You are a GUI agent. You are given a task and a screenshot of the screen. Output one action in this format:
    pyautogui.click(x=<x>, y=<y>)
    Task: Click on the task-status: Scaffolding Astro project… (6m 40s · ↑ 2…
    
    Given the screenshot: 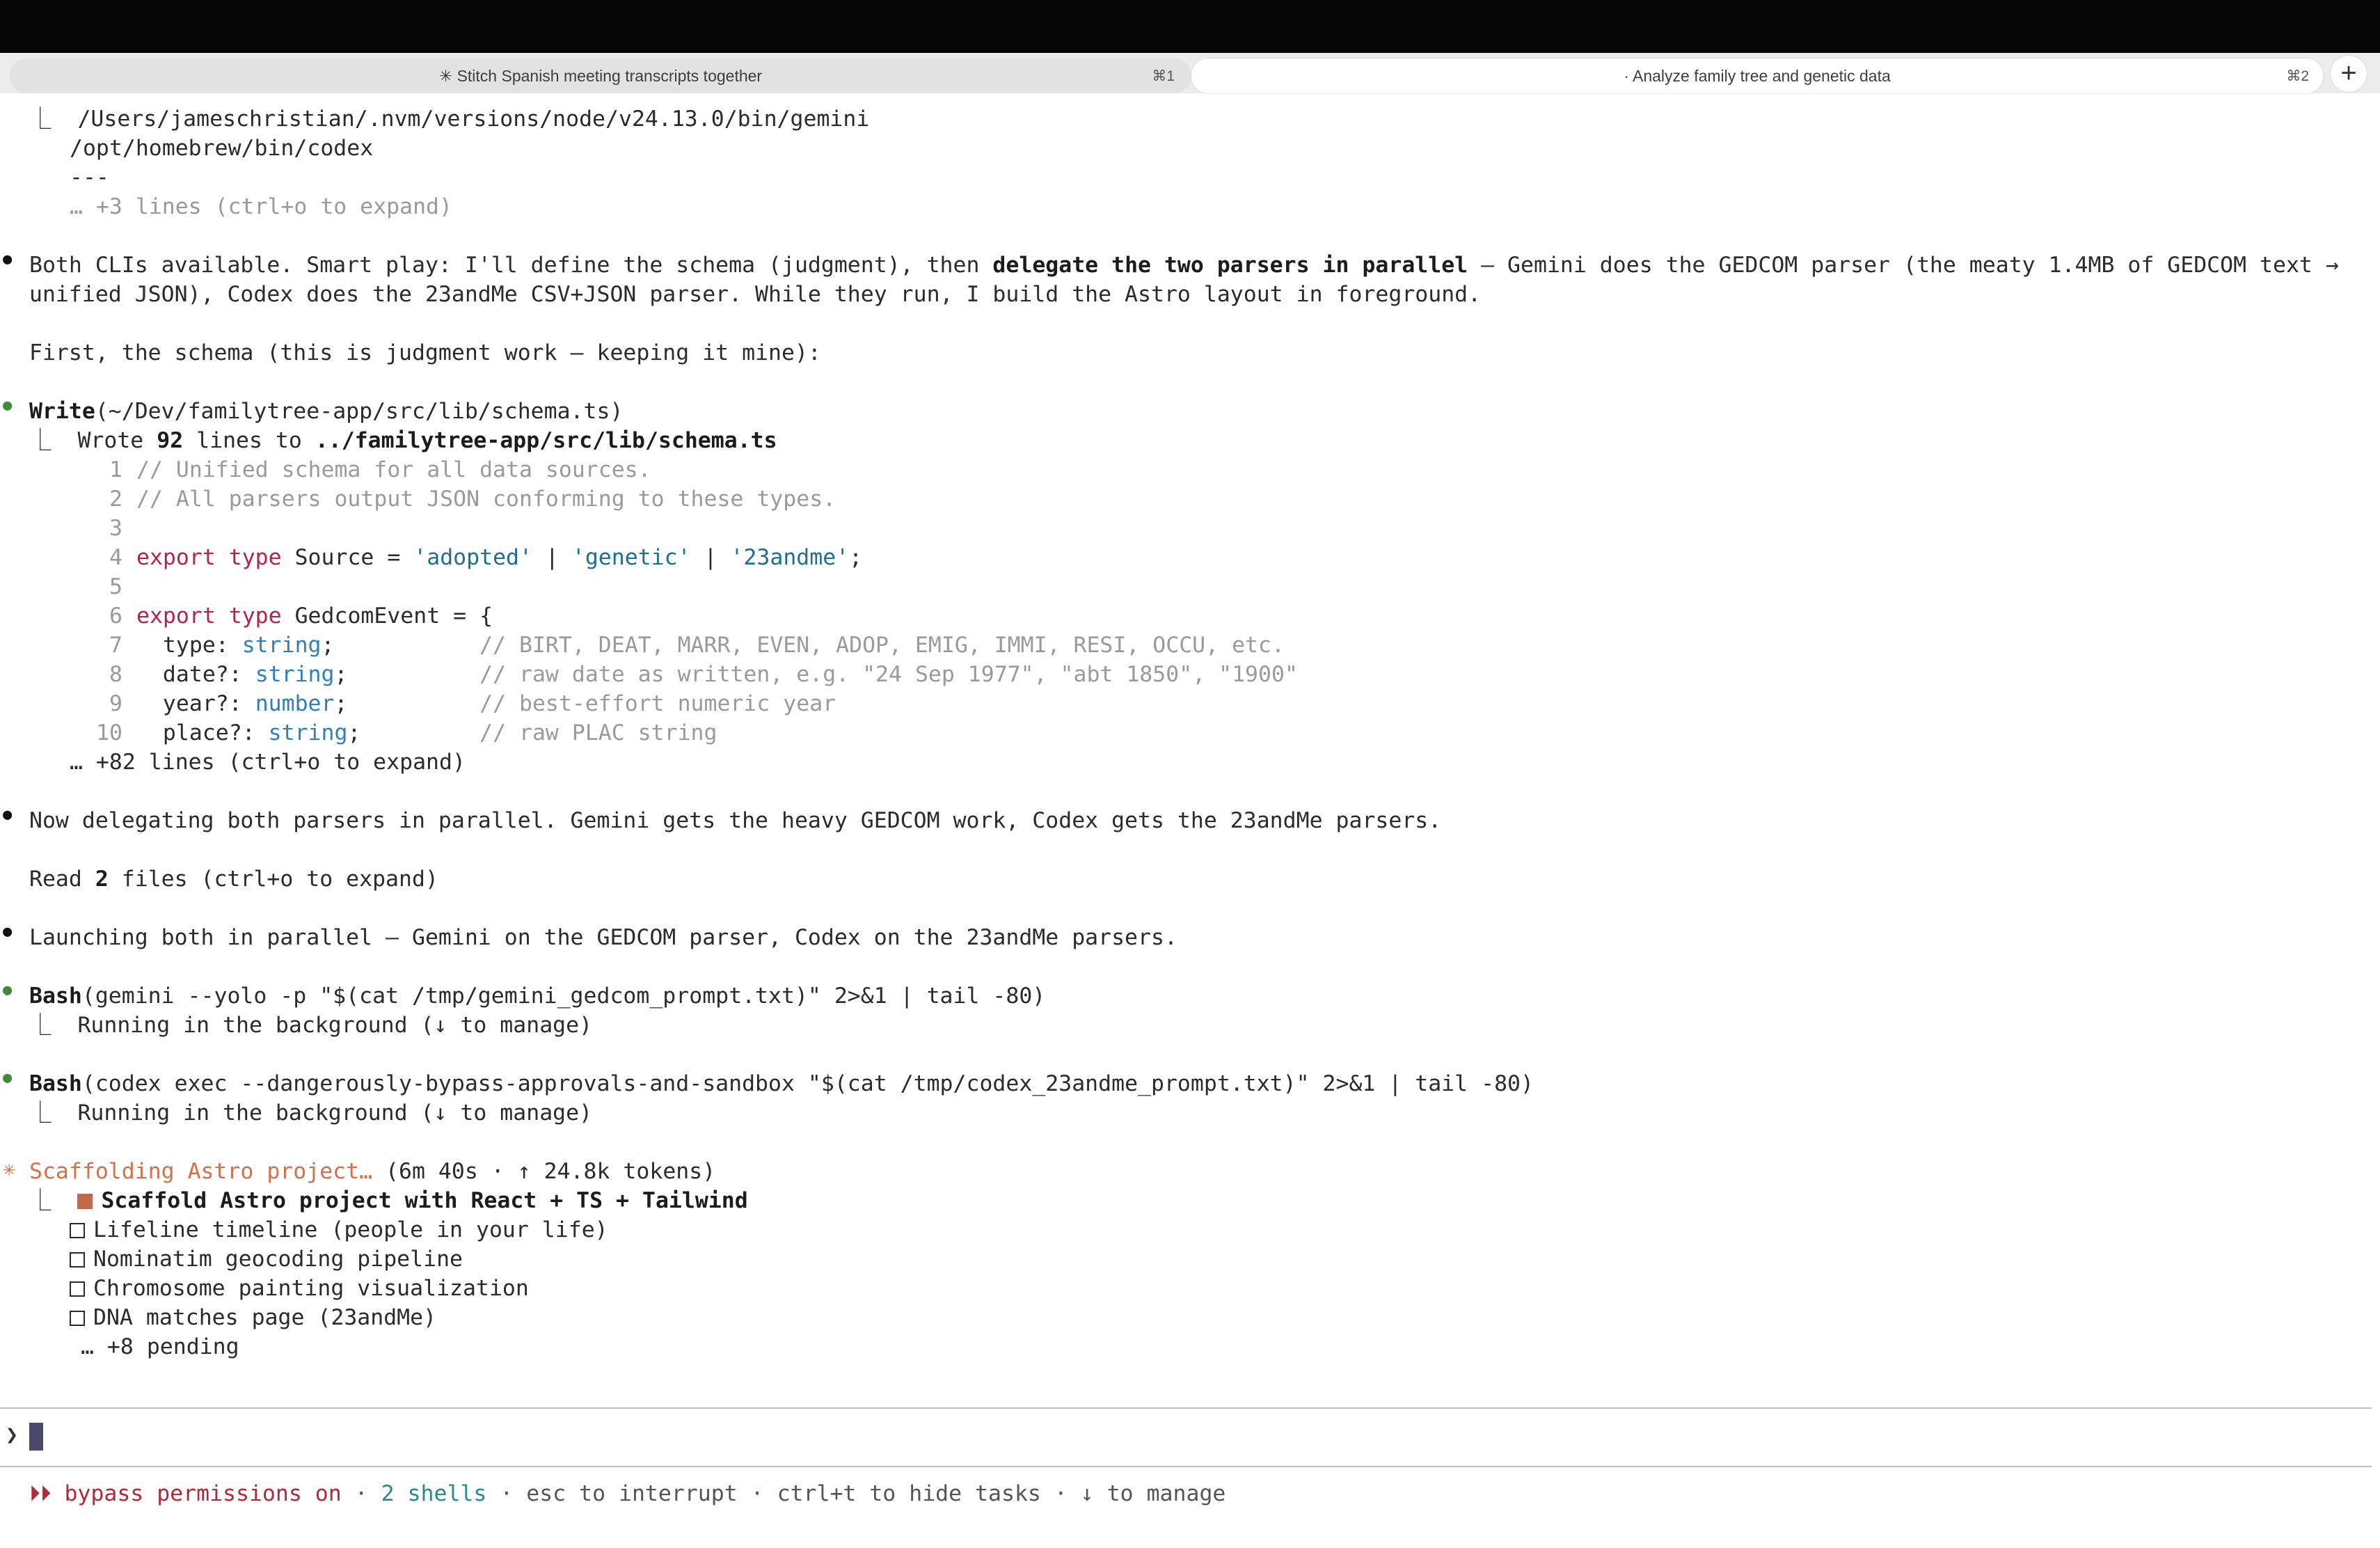 What is the action you would take?
    pyautogui.click(x=372, y=1171)
    